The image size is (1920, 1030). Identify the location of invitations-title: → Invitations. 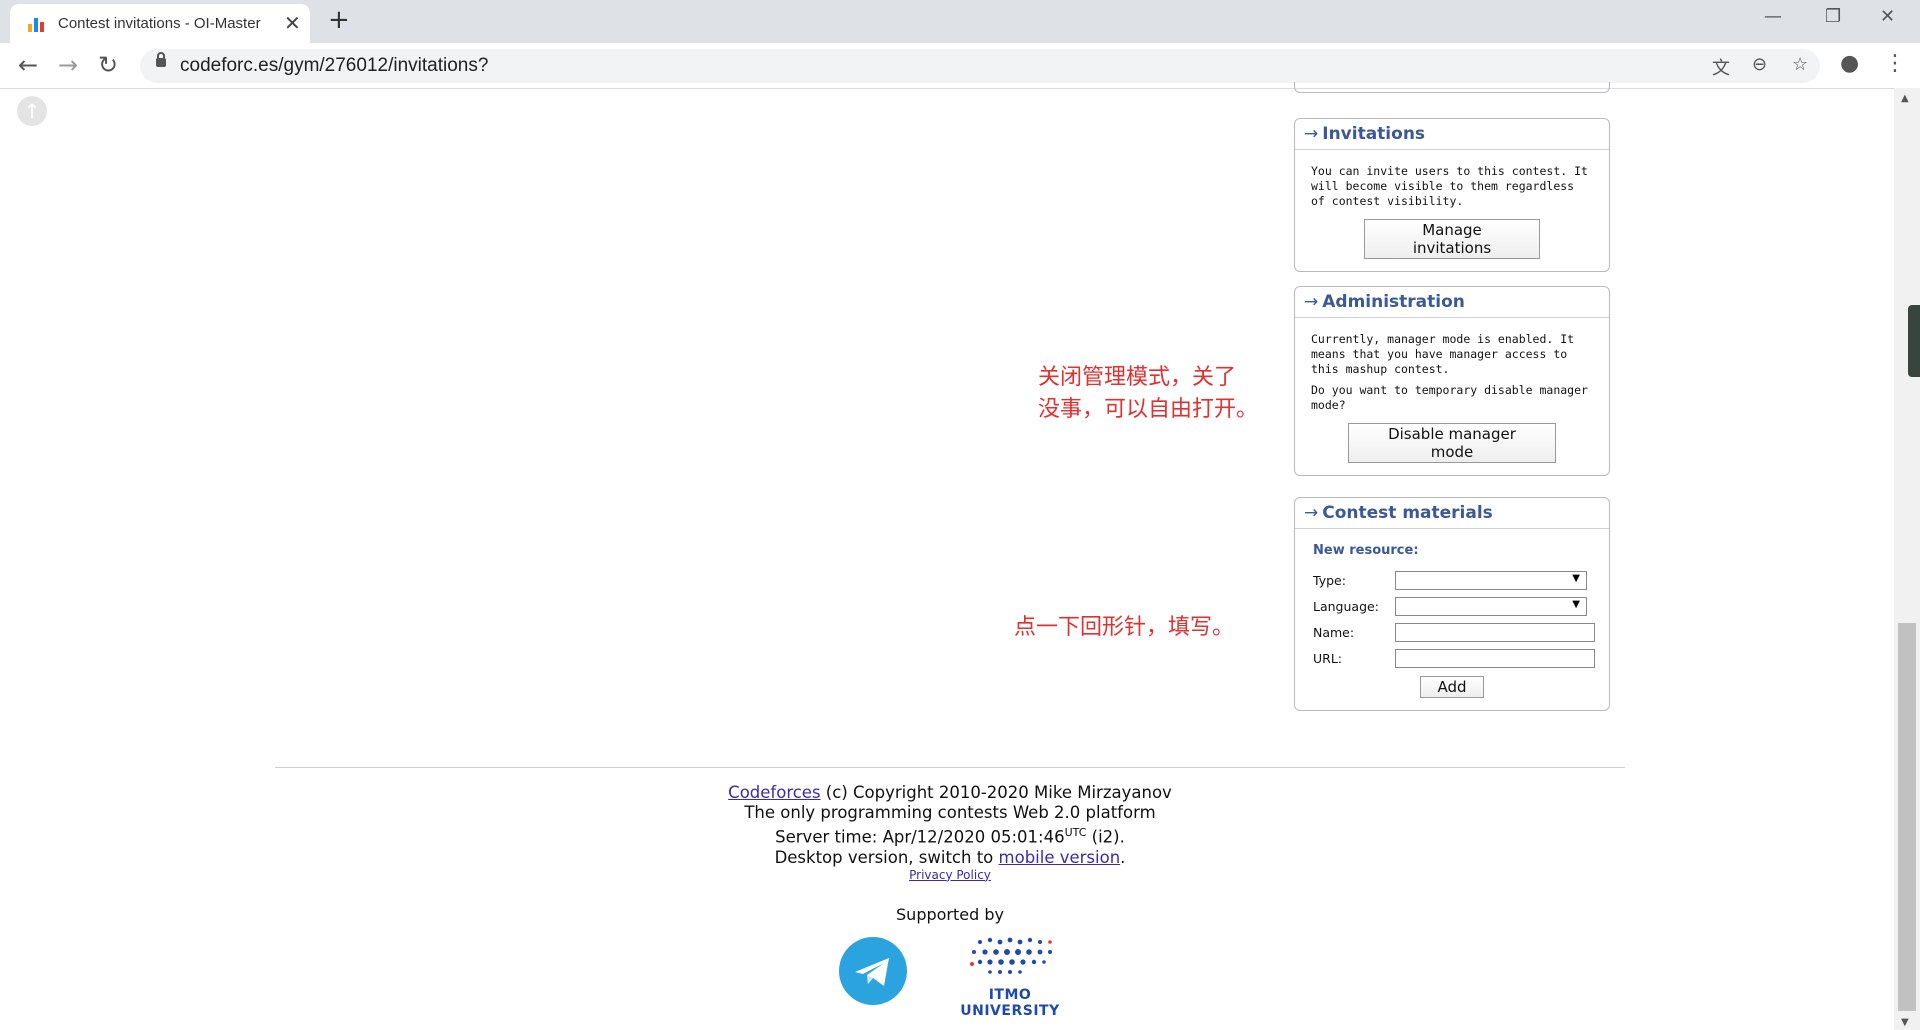
(1452, 134).